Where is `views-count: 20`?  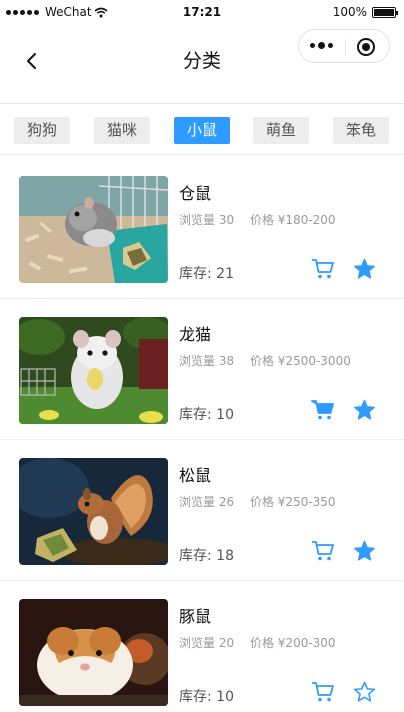
views-count: 20 is located at coordinates (226, 643).